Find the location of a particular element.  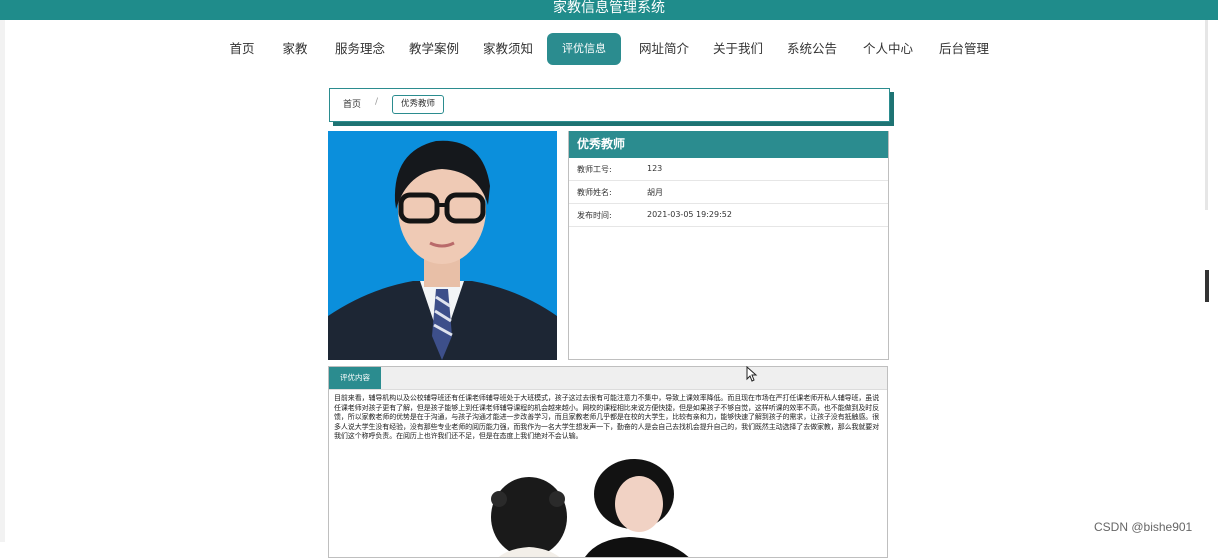

nav-item-admin: 后台管理 is located at coordinates (964, 49).